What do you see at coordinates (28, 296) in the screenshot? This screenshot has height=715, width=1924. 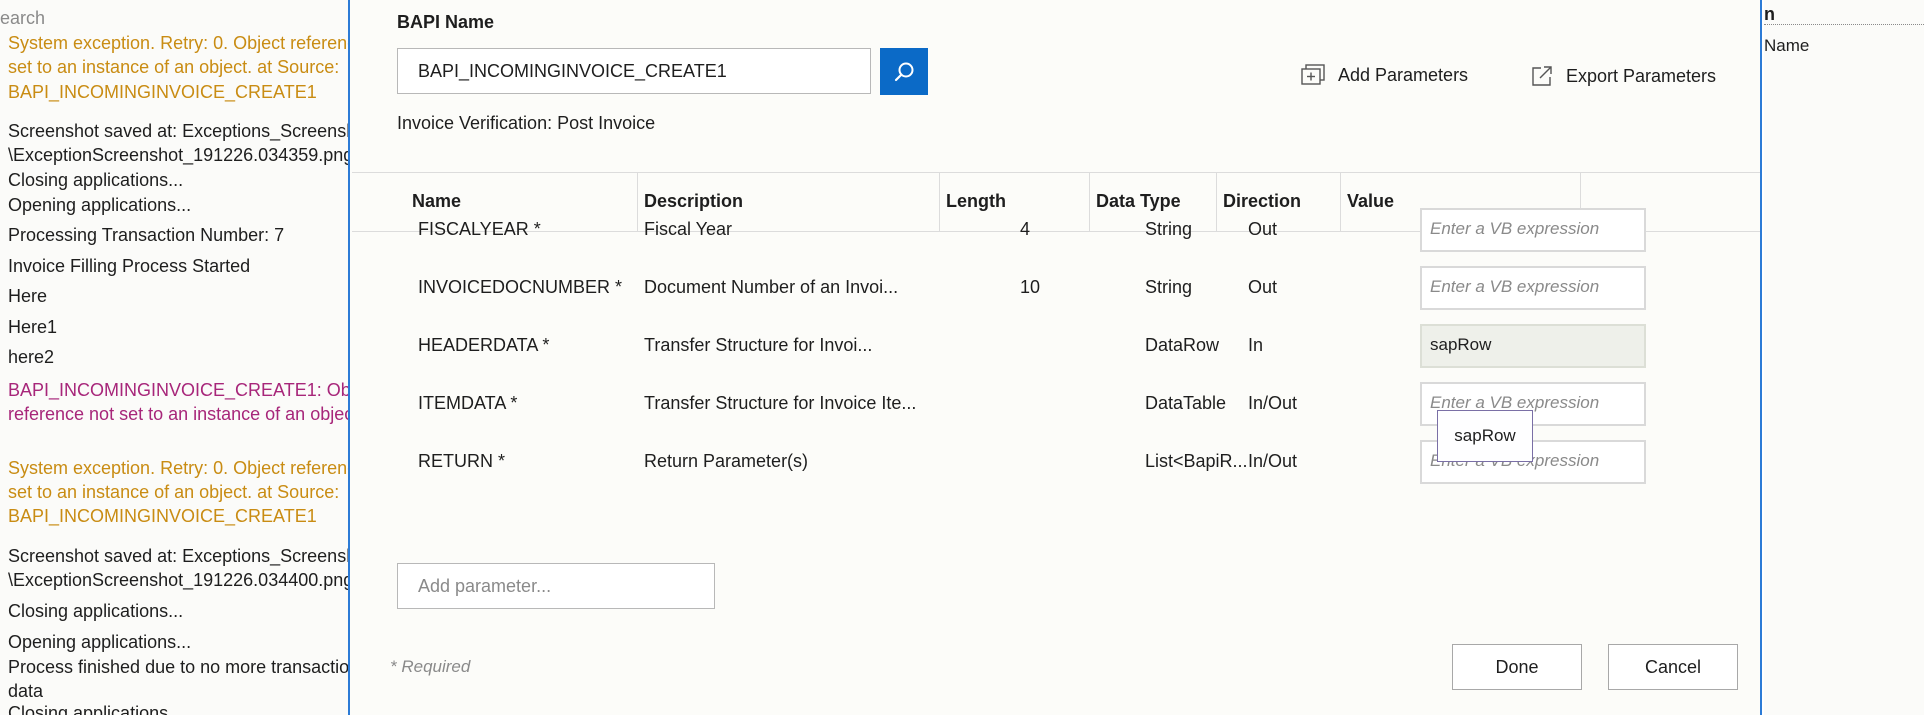 I see `log-line: Here` at bounding box center [28, 296].